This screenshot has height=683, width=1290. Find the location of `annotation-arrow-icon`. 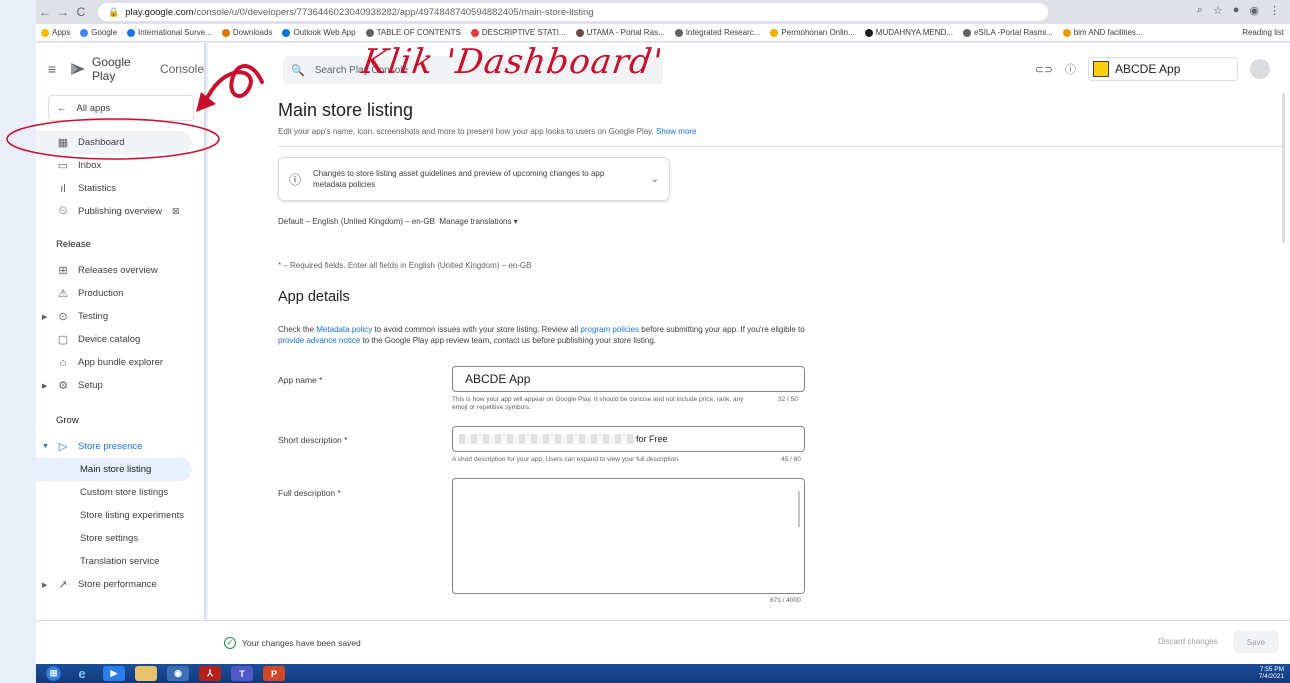

annotation-arrow-icon is located at coordinates (232, 85).